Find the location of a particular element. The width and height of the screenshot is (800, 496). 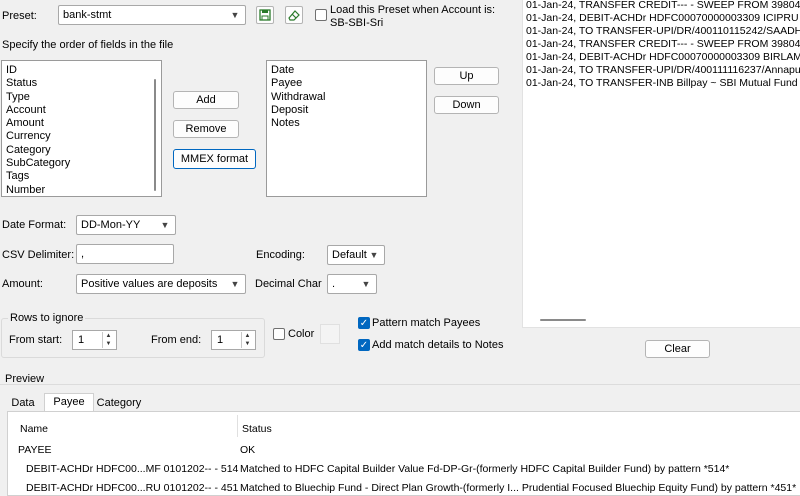

encoding-label: Encoding: is located at coordinates (280, 255).